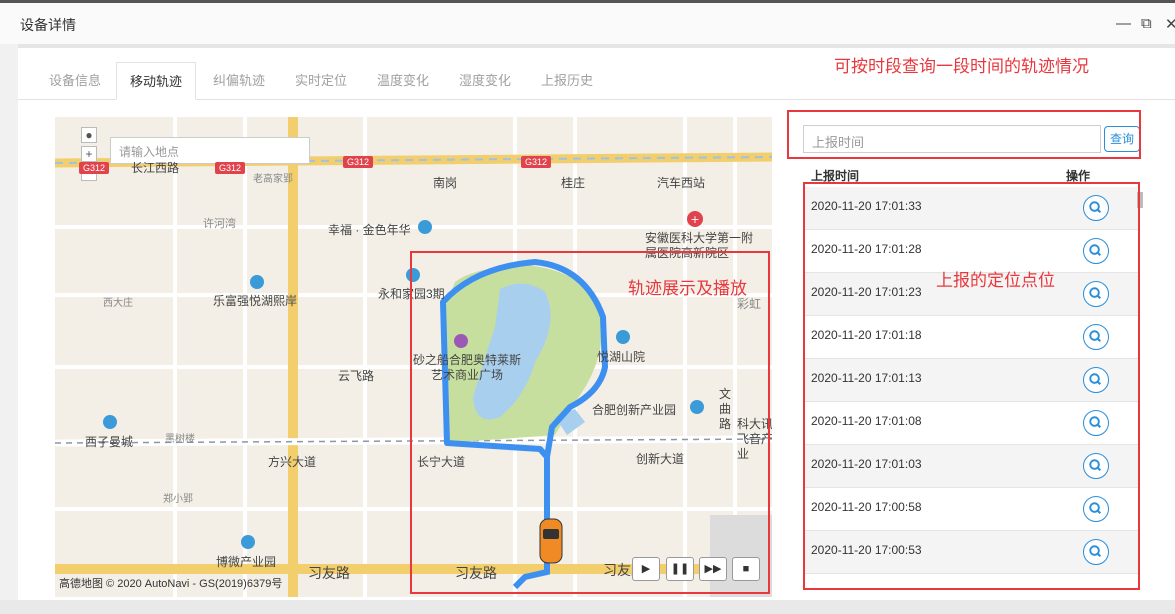 The width and height of the screenshot is (1175, 614). Describe the element at coordinates (118, 303) in the screenshot. I see `map-label: 西大庄` at that location.